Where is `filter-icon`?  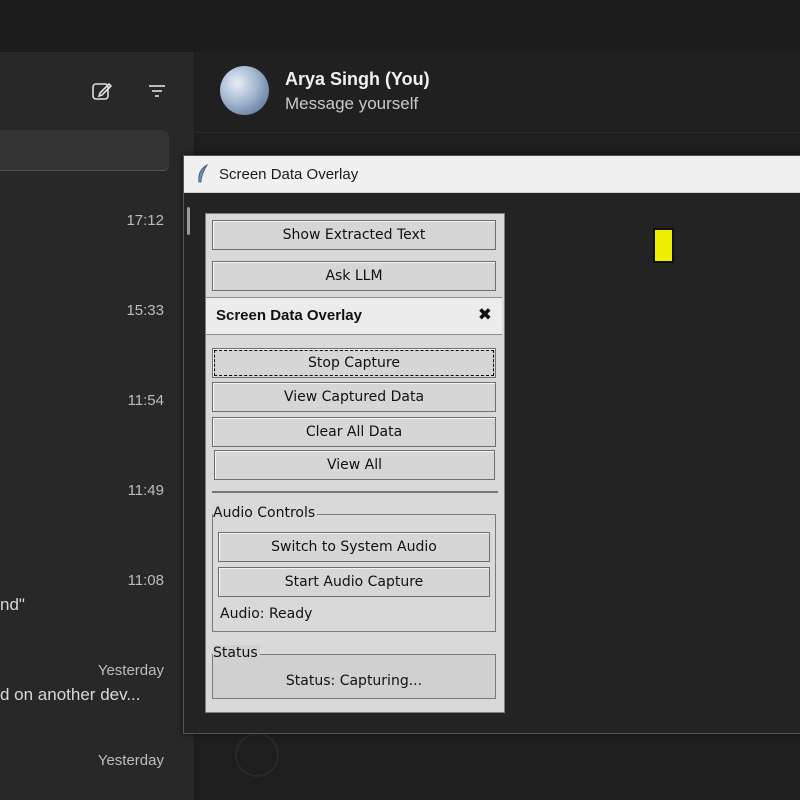
filter-icon is located at coordinates (157, 91).